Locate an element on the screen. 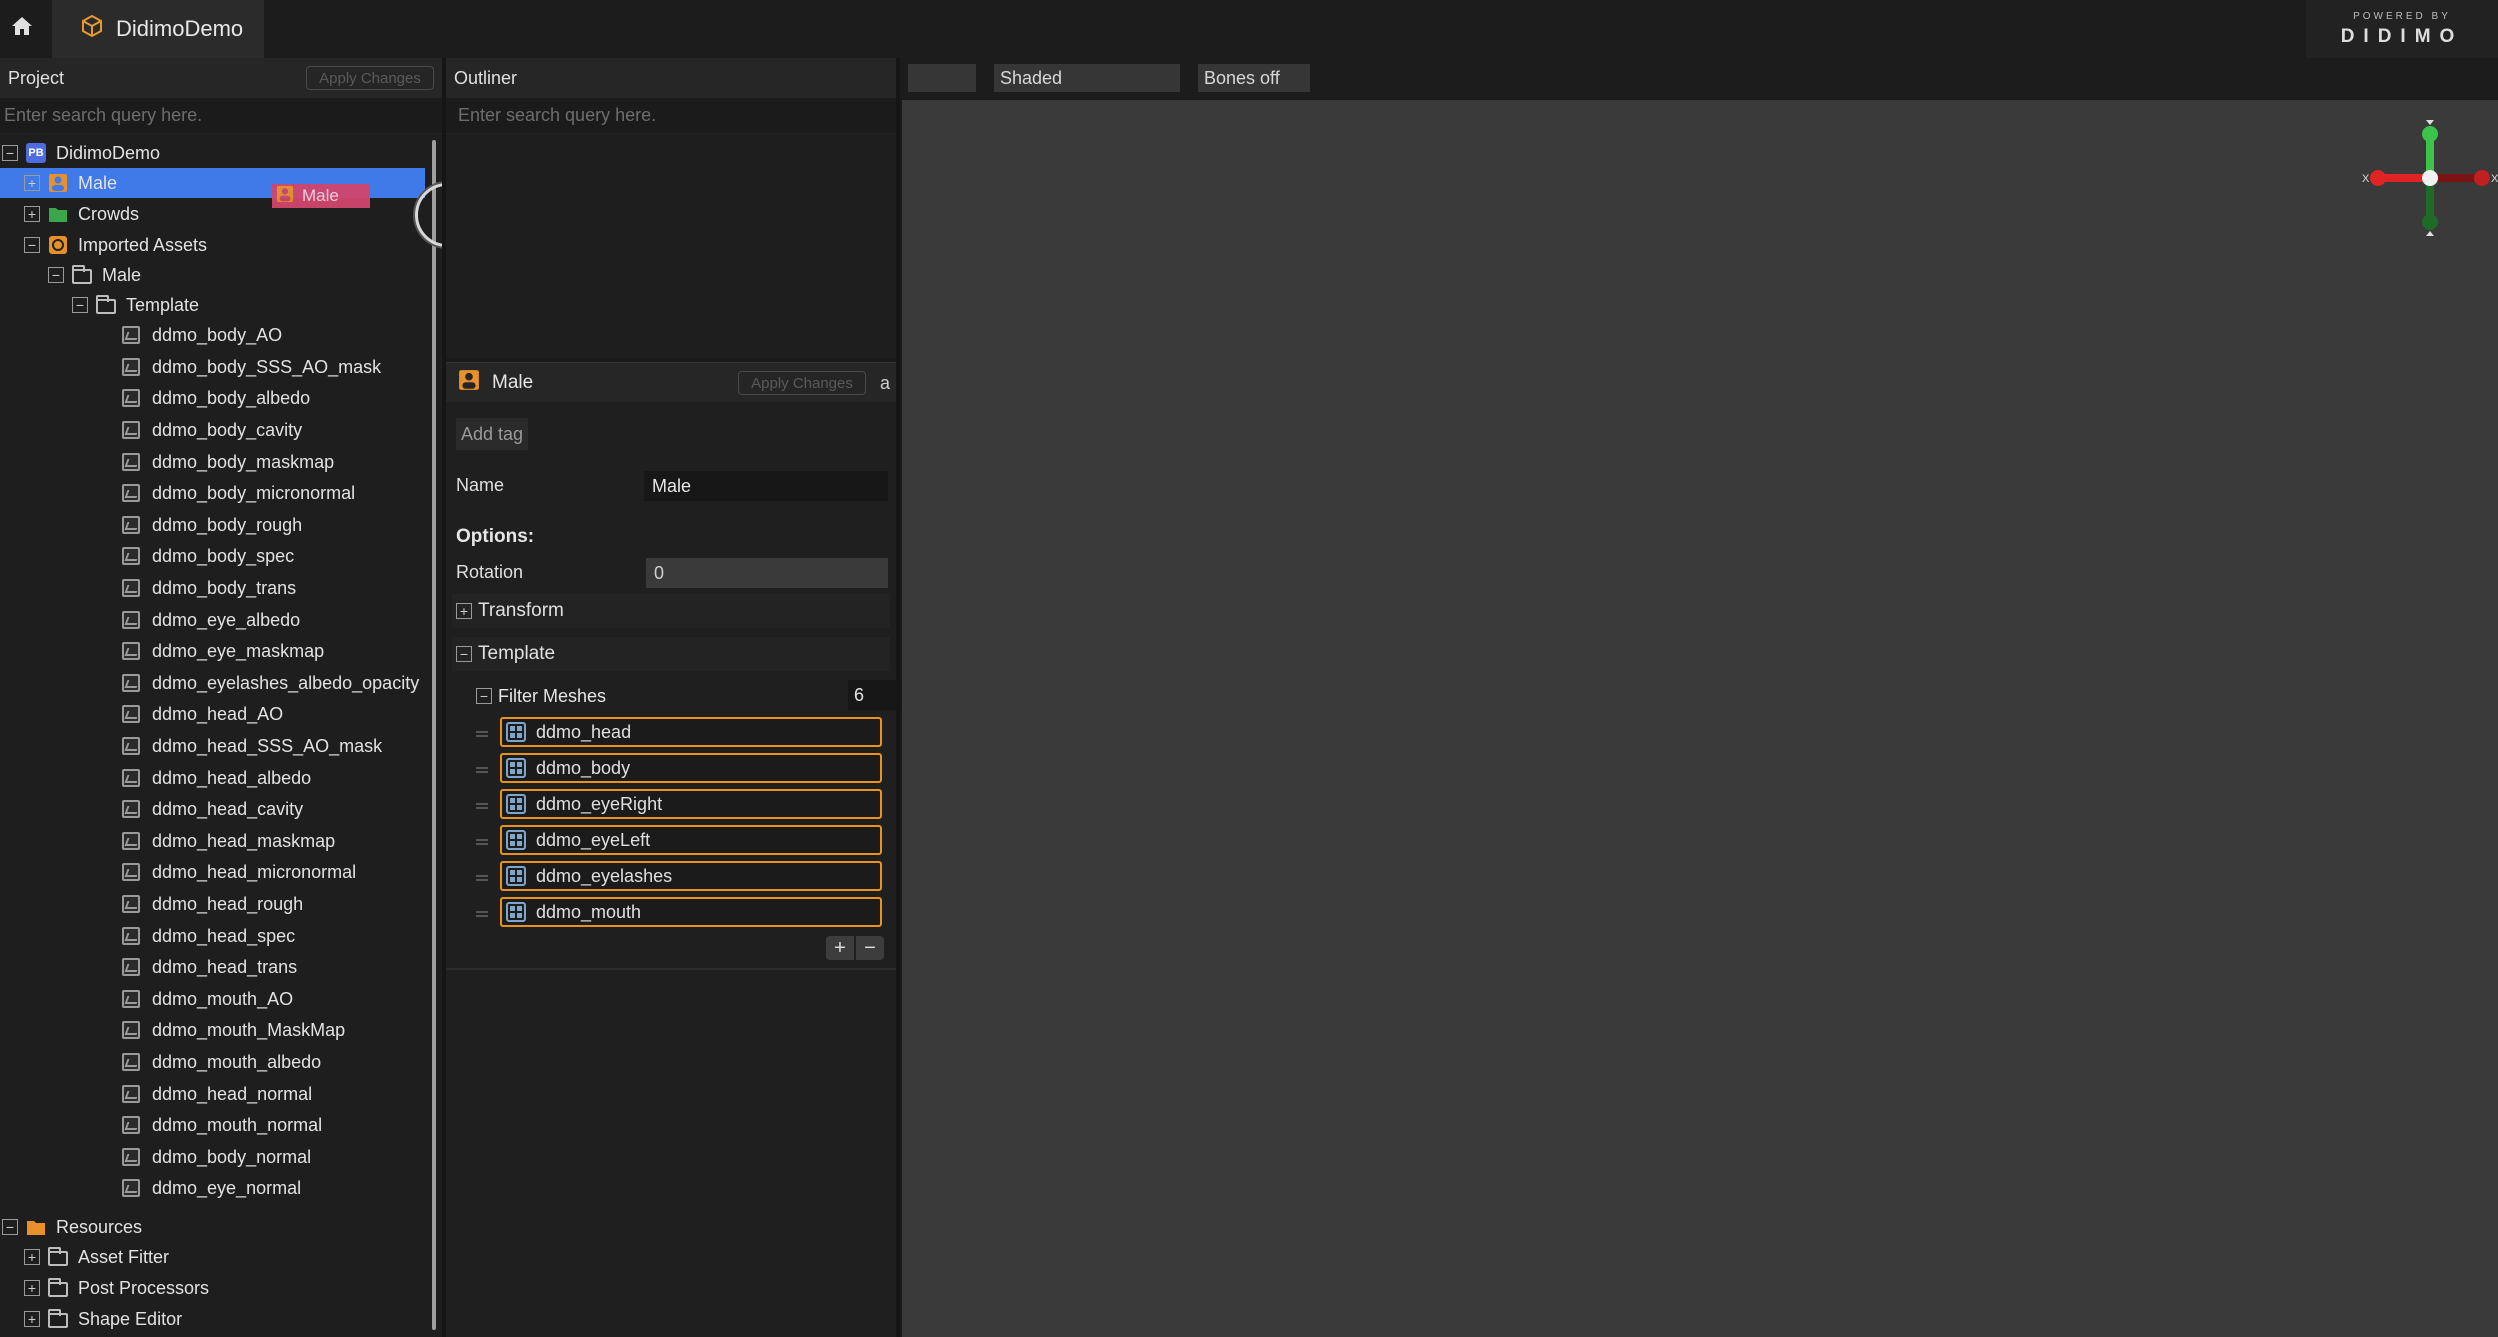 This screenshot has width=2498, height=1337. resources-folder-icon is located at coordinates (36, 1227).